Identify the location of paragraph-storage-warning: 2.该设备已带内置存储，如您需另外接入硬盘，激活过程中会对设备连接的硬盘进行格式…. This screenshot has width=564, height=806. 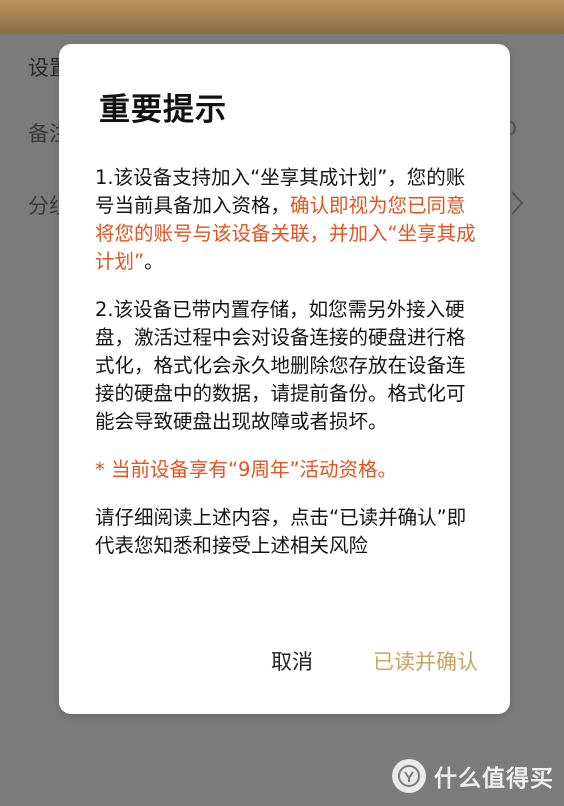
(280, 365).